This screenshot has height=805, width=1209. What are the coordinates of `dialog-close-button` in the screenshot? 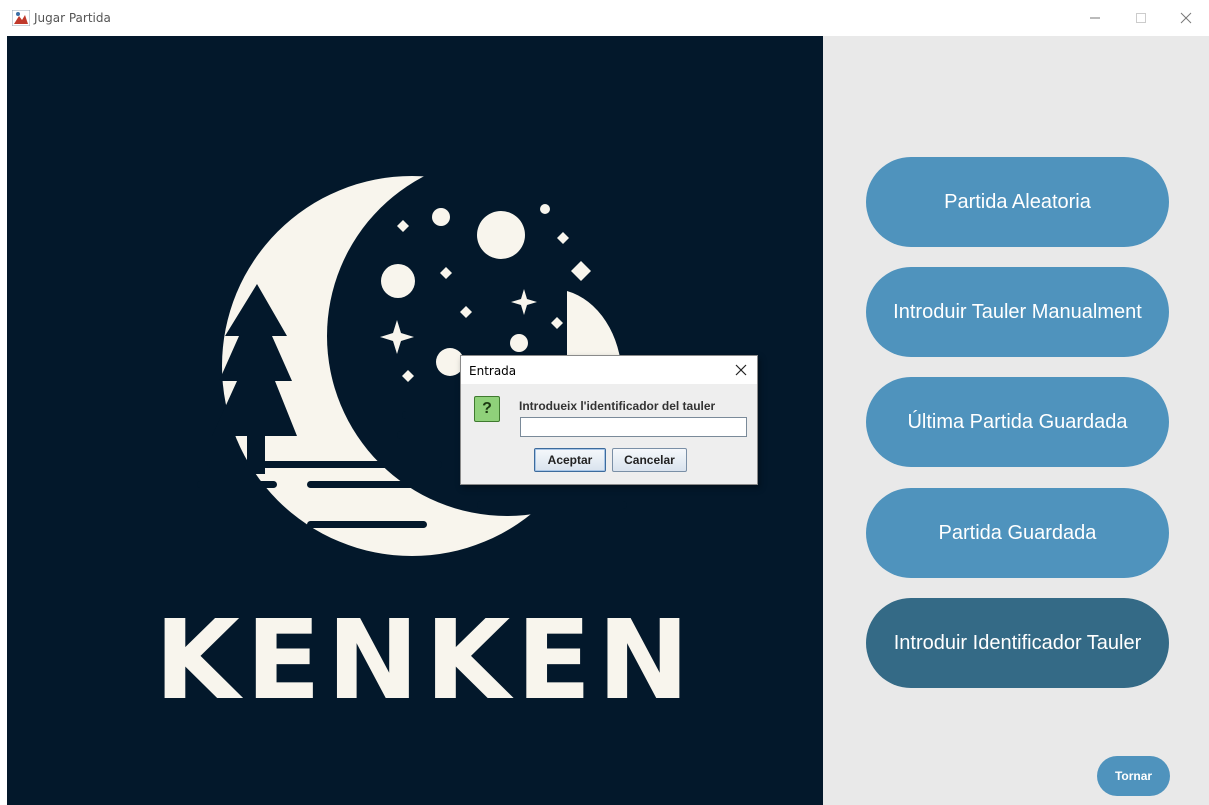 It's located at (741, 370).